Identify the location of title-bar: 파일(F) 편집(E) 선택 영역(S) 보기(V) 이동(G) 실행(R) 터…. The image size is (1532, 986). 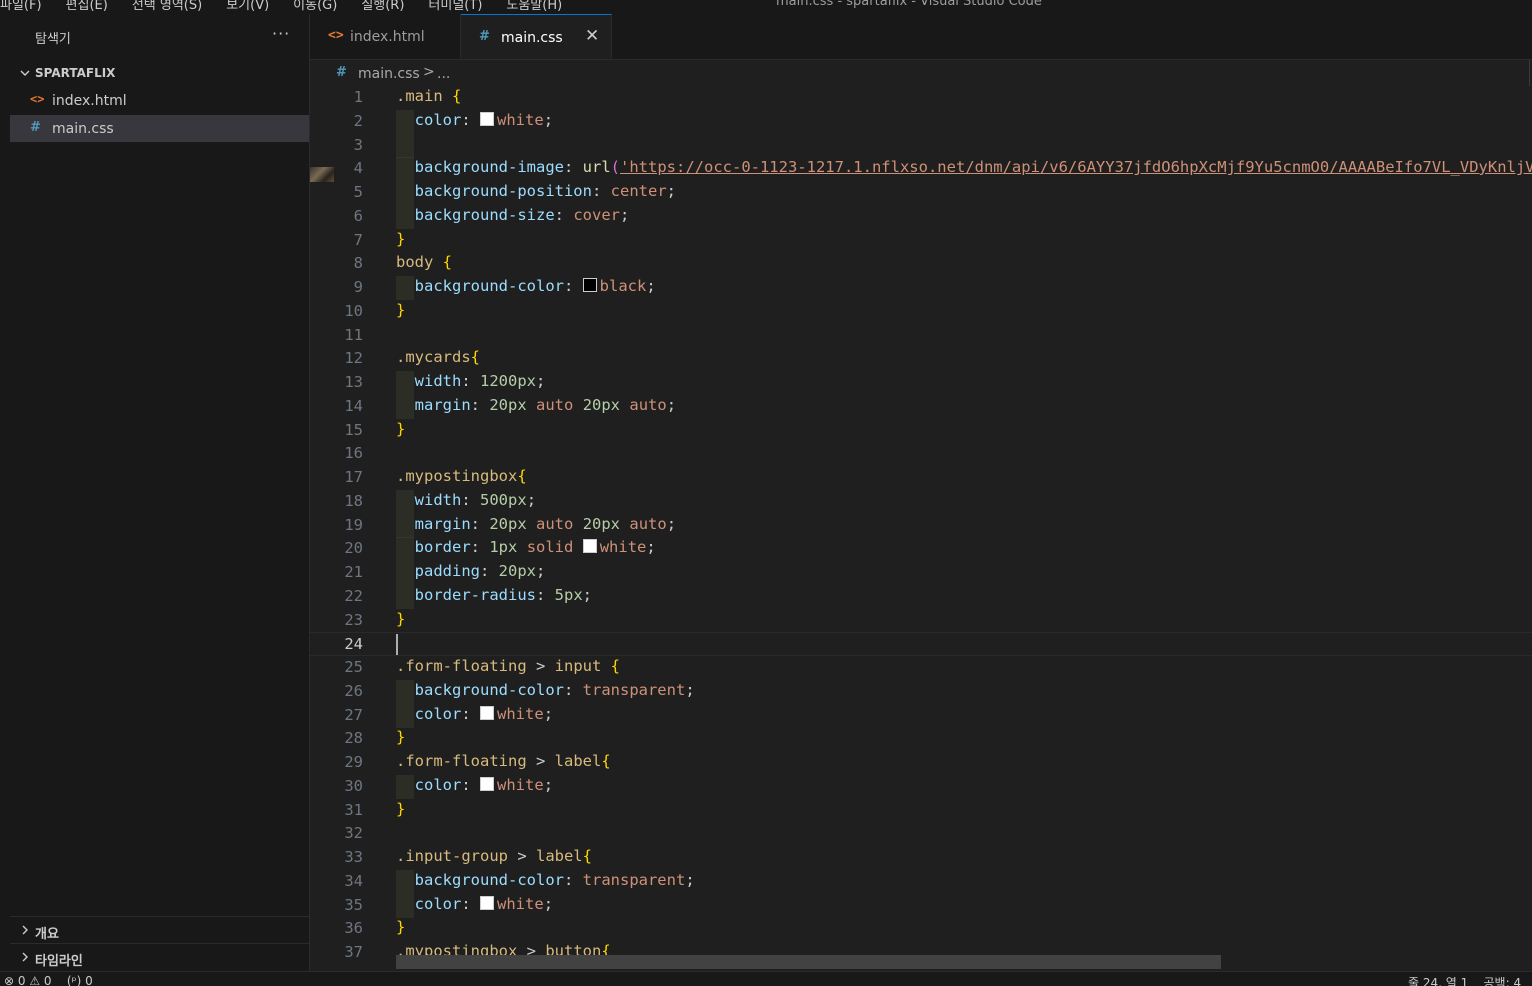
(766, 7).